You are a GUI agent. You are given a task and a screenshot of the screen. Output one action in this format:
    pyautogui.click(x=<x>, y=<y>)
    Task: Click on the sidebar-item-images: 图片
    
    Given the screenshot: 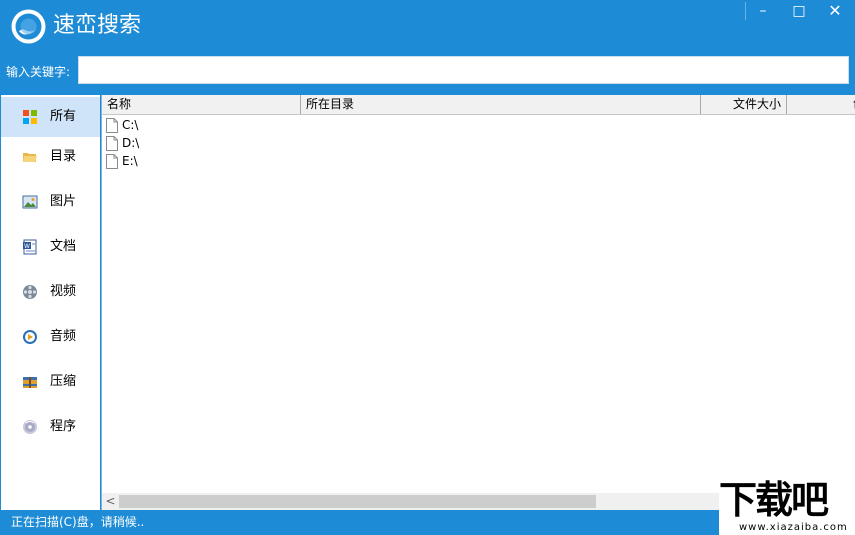 What is the action you would take?
    pyautogui.click(x=50, y=202)
    